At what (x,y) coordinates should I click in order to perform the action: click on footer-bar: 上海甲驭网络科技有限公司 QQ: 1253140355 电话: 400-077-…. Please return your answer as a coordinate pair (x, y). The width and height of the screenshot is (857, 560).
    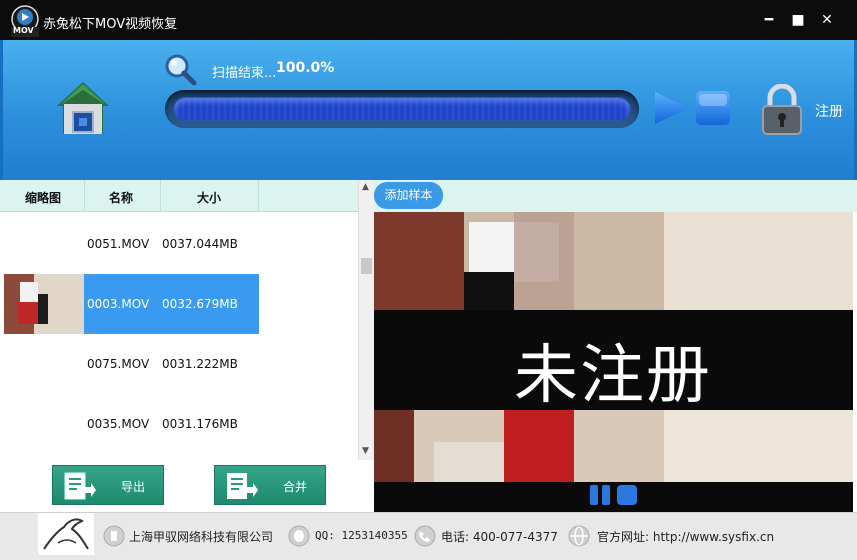
    Looking at the image, I should click on (428, 536).